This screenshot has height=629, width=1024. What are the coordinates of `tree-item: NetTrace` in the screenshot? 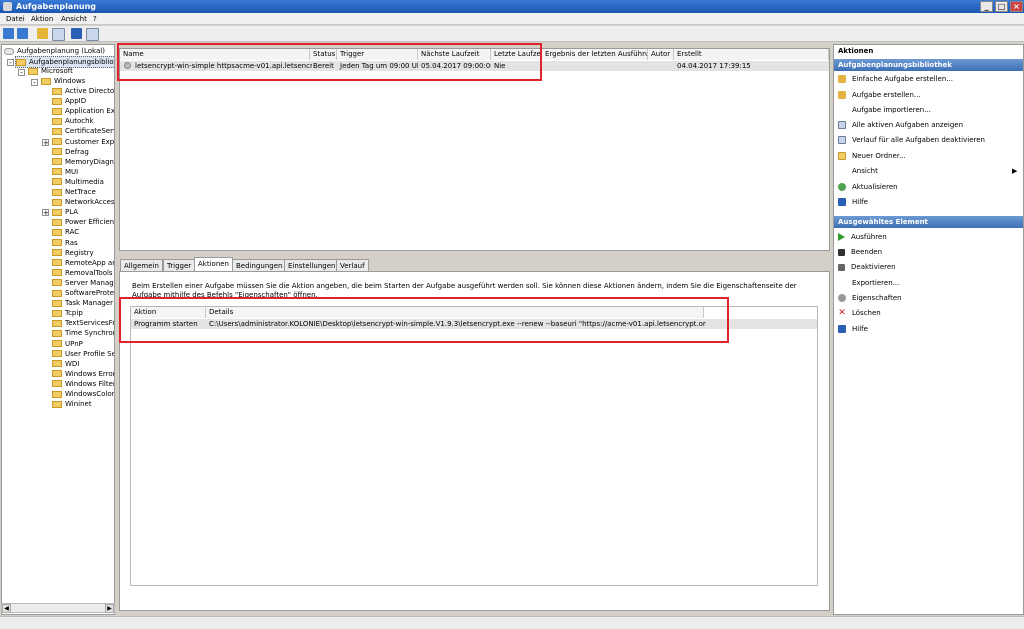 It's located at (83, 192).